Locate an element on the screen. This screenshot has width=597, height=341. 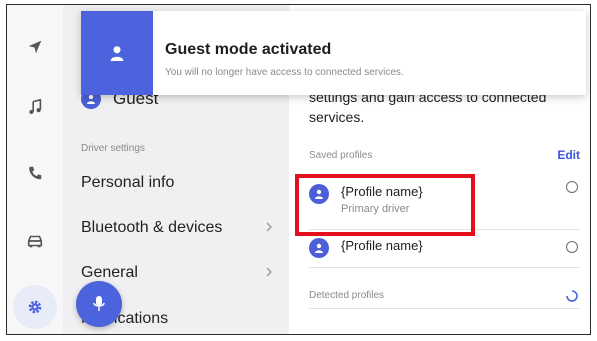
menu-item-personal-info: Personal info is located at coordinates (181, 183).